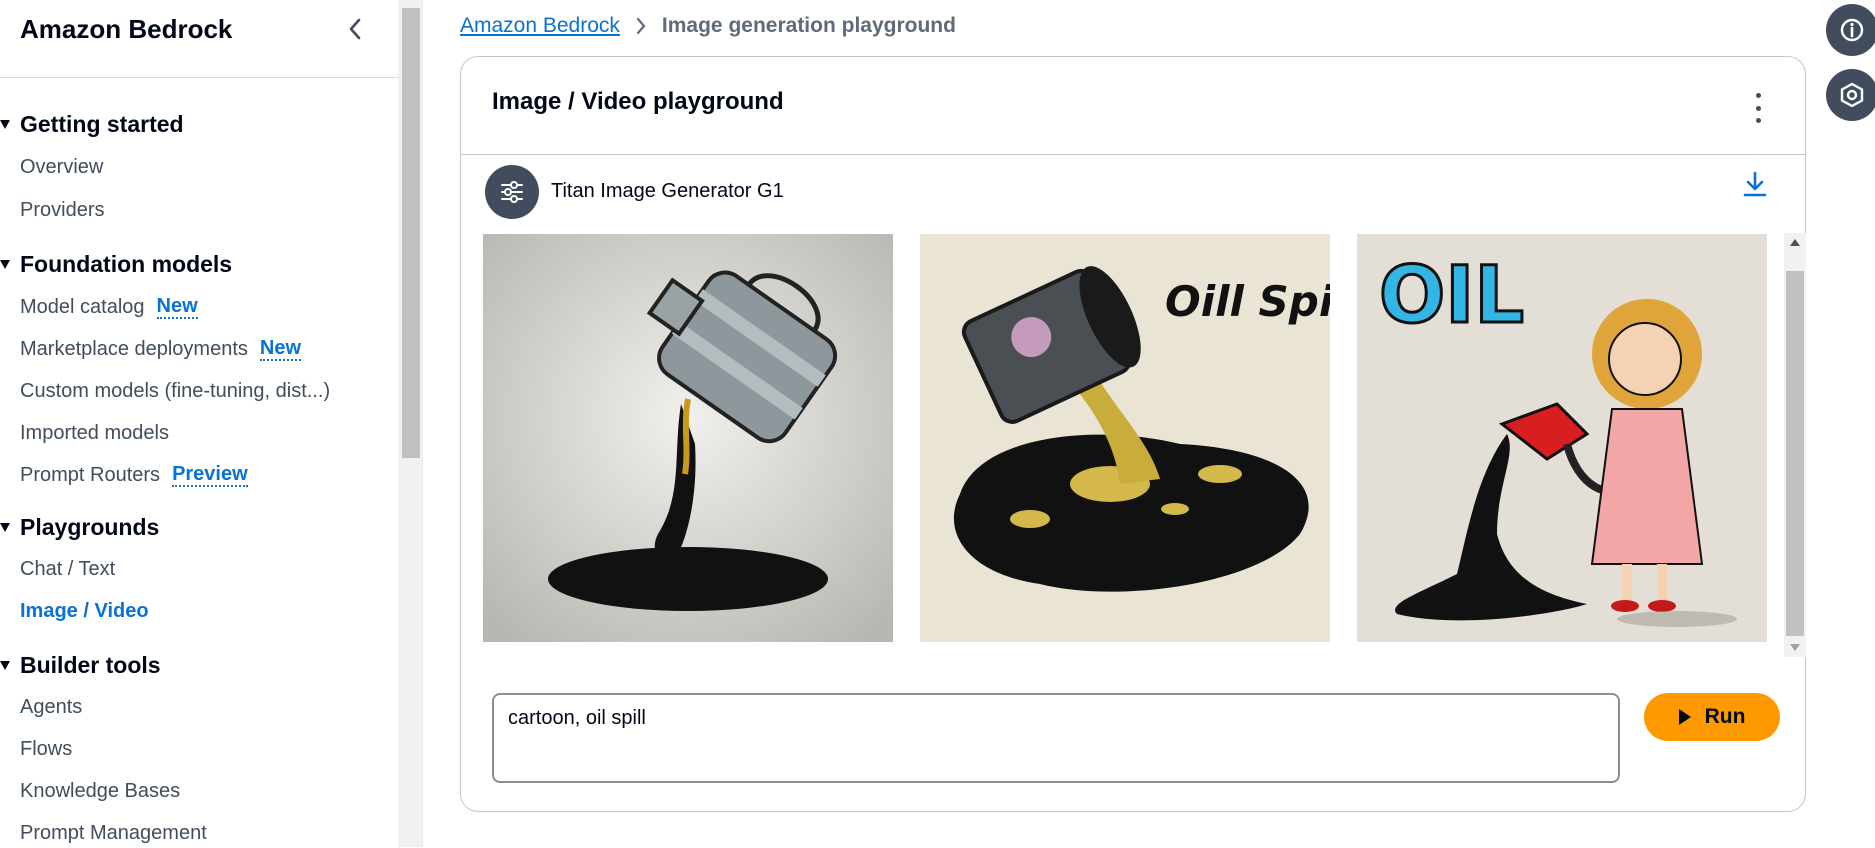  I want to click on sidebar-item-knowledge-bases: Knowledge Bases, so click(100, 791).